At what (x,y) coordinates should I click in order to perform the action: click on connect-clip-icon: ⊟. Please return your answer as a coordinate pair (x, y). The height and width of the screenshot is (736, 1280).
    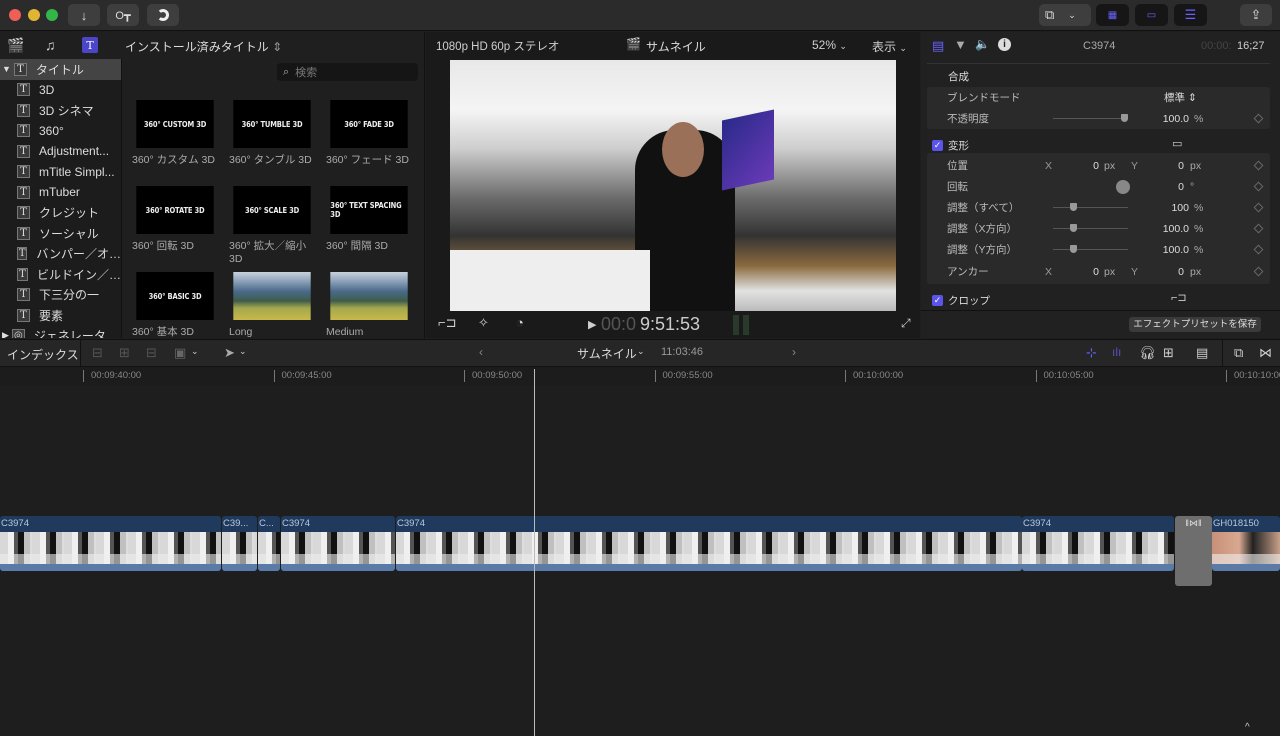
    Looking at the image, I should click on (97, 353).